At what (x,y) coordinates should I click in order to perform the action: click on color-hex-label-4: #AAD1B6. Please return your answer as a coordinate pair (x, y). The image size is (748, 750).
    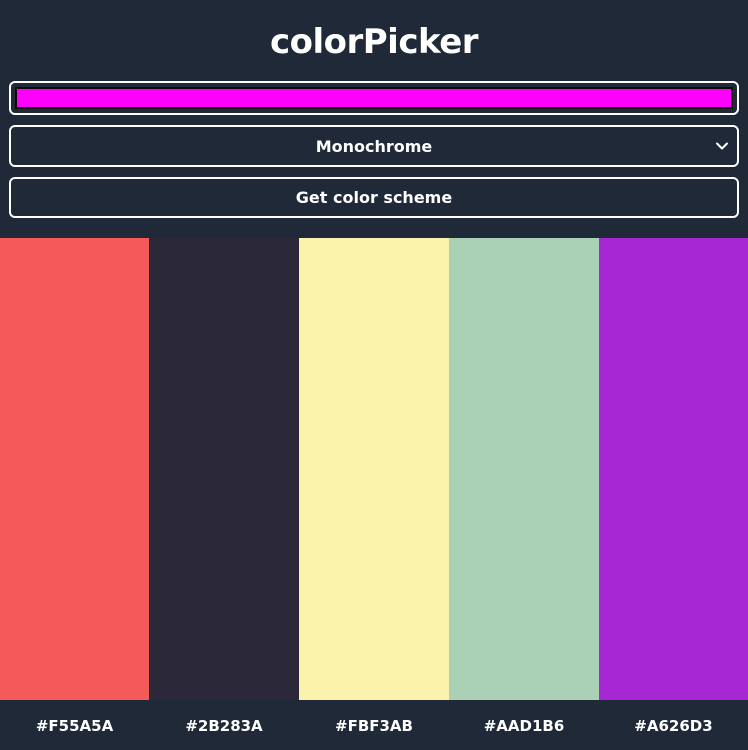
    Looking at the image, I should click on (524, 725).